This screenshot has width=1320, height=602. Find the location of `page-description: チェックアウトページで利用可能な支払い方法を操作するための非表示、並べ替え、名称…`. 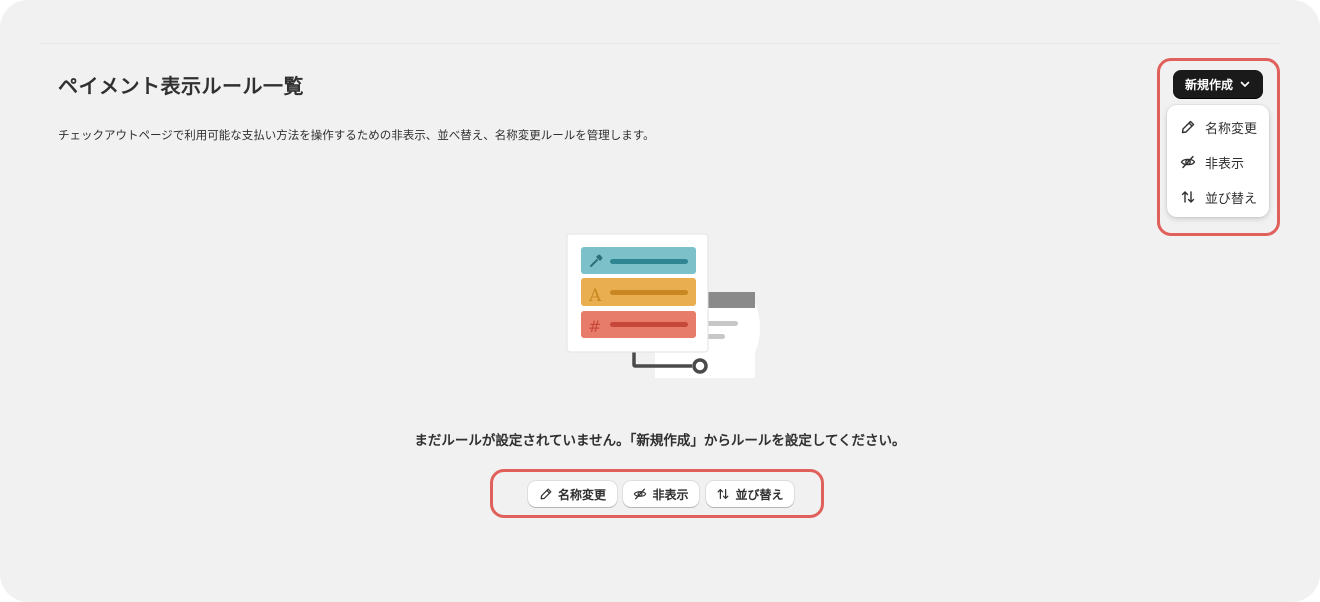

page-description: チェックアウトページで利用可能な支払い方法を操作するための非表示、並べ替え、名称… is located at coordinates (356, 135).